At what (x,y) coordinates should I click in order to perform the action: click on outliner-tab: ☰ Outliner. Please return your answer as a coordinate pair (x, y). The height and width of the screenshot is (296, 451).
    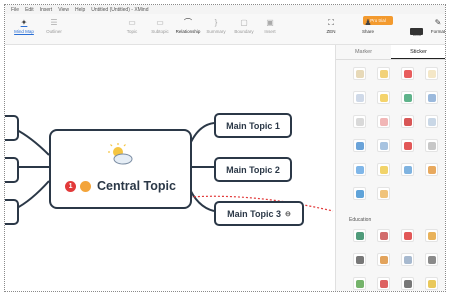
    Looking at the image, I should click on (54, 26).